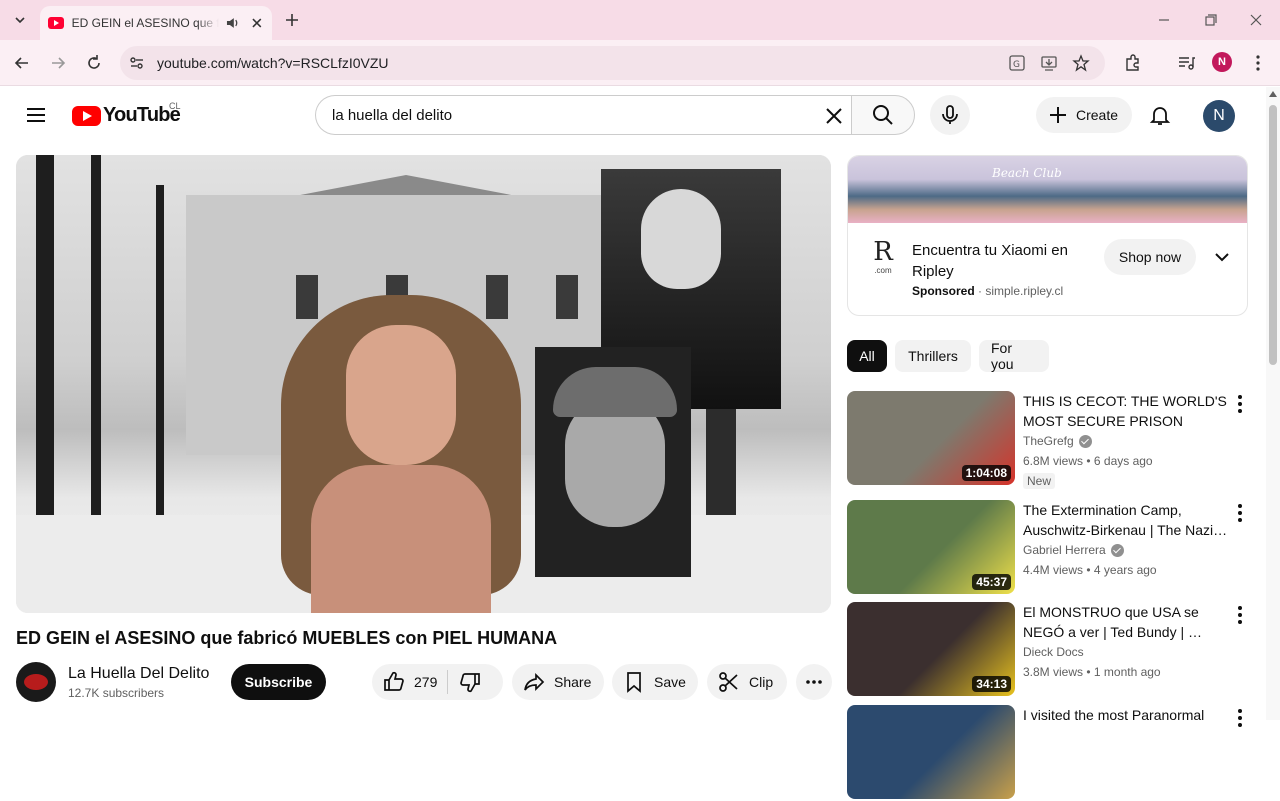  I want to click on chip-all: All, so click(867, 356).